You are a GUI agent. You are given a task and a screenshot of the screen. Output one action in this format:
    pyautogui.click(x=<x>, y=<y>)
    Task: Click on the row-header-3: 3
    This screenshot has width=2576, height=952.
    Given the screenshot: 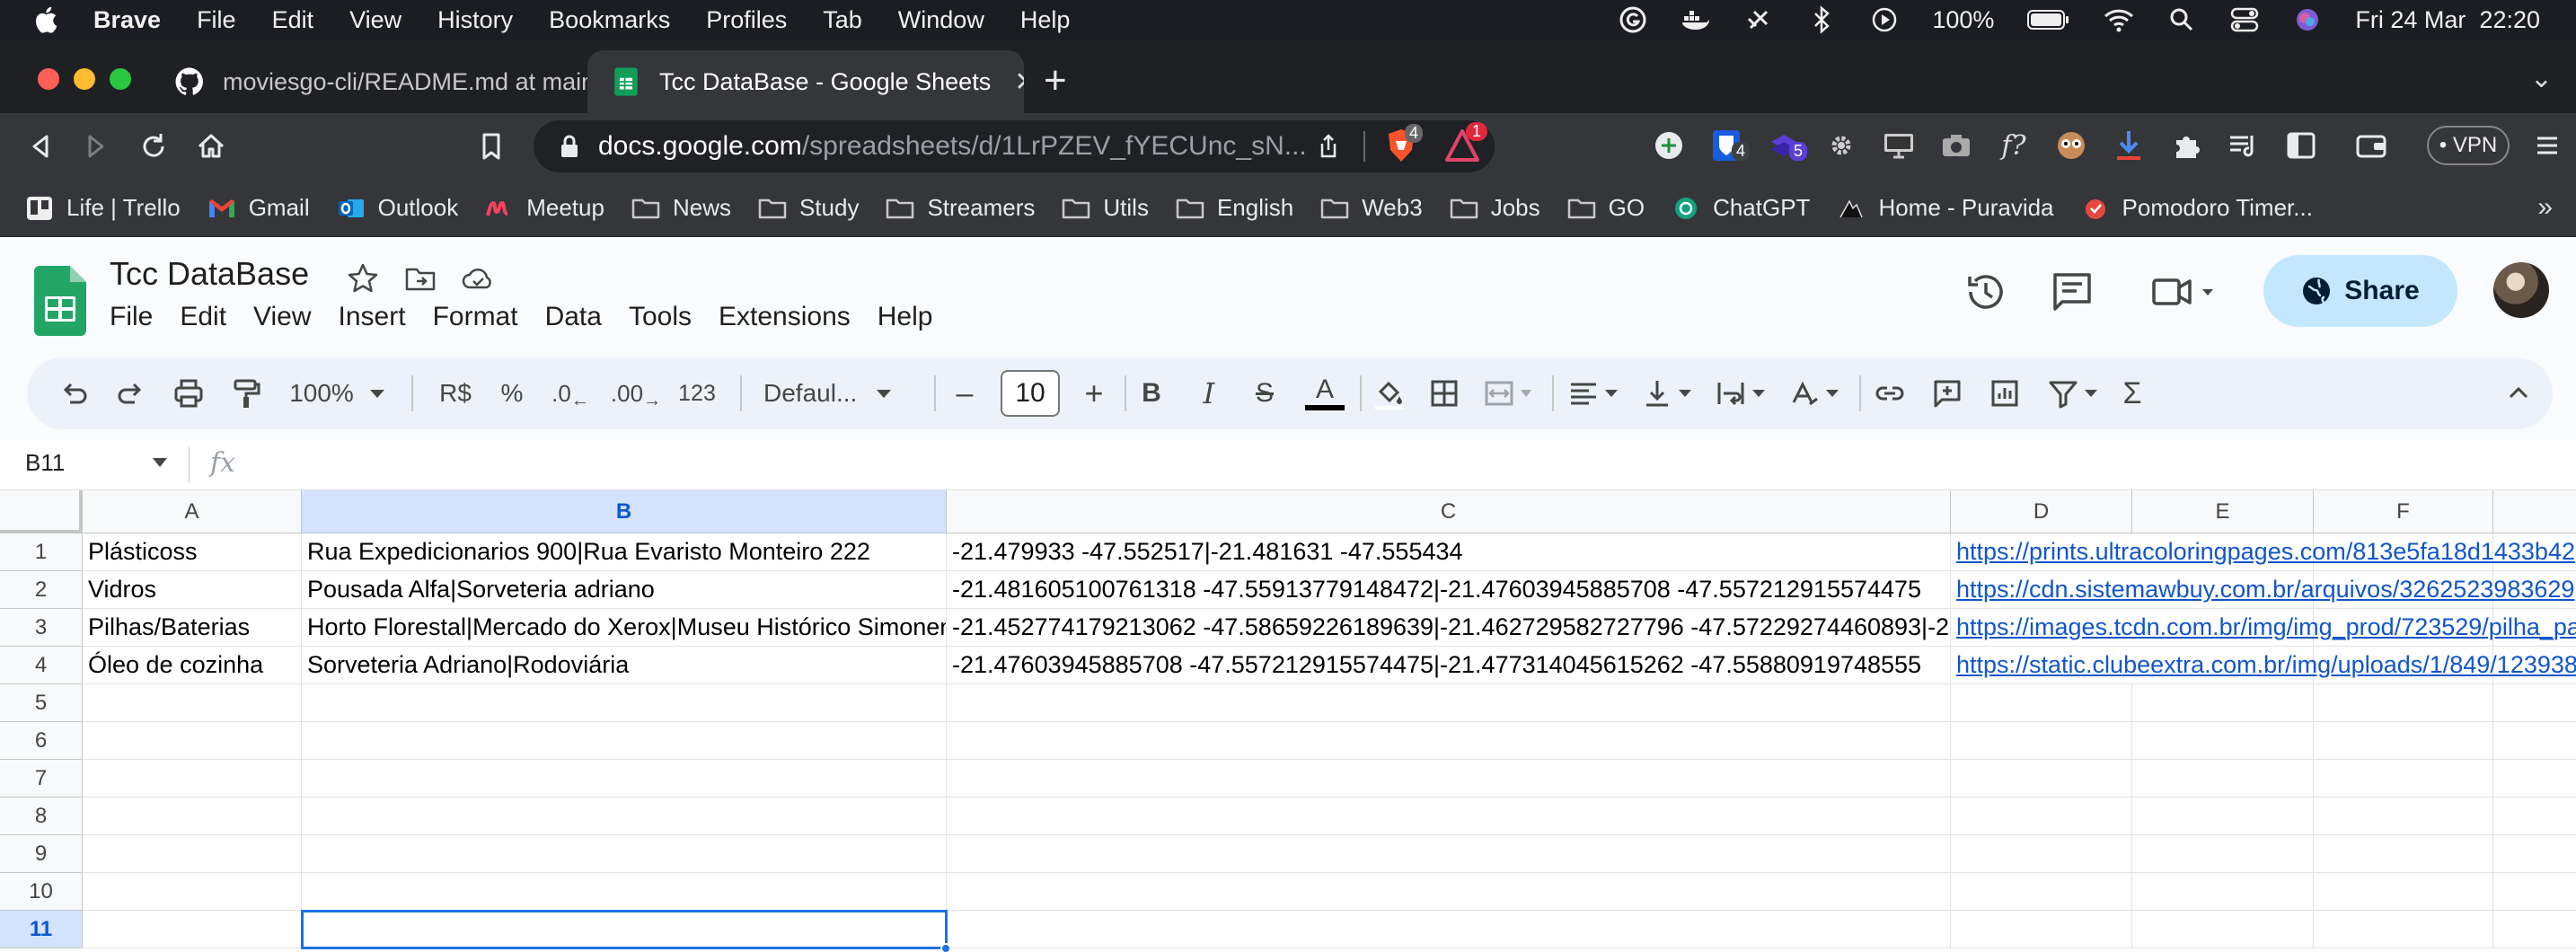 What is the action you would take?
    pyautogui.click(x=41, y=628)
    